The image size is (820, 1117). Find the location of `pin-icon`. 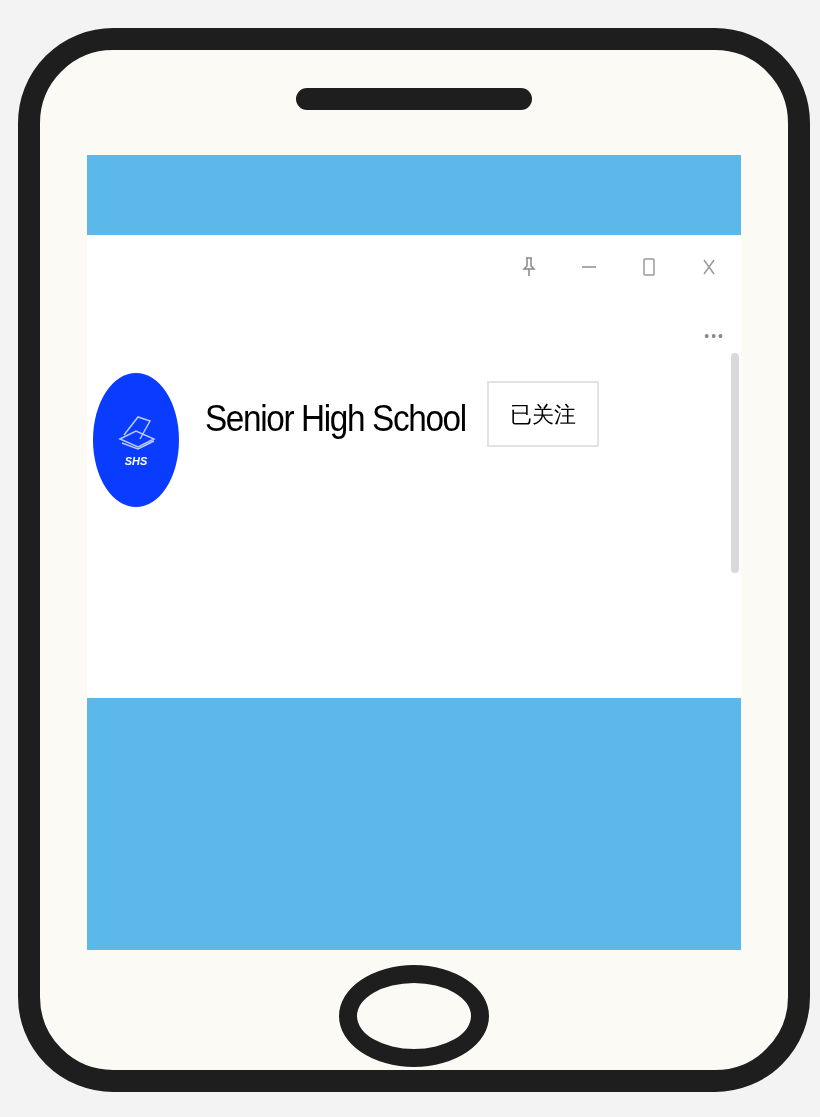

pin-icon is located at coordinates (529, 267).